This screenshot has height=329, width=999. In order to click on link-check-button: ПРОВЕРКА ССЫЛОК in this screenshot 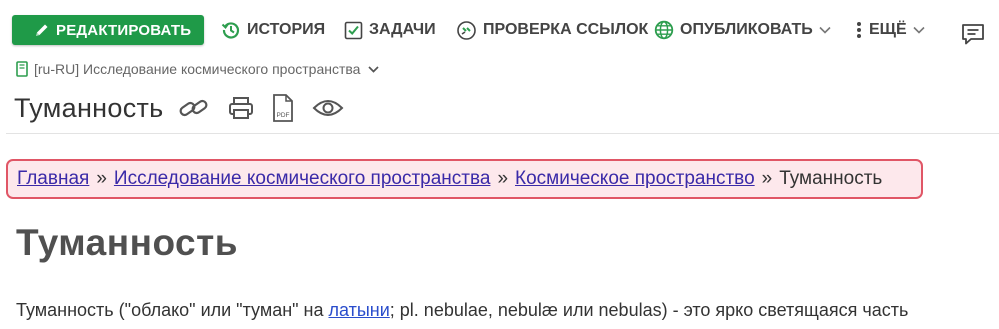, I will do `click(552, 30)`.